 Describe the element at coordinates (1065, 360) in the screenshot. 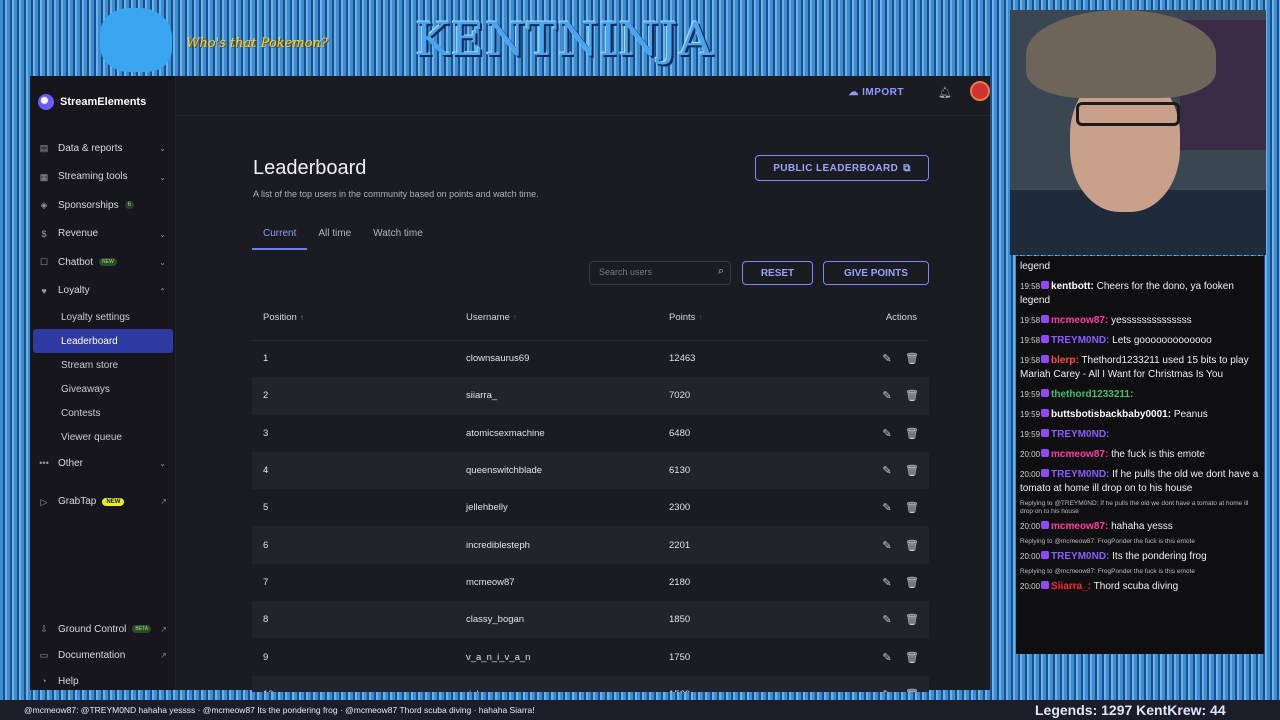

I see `chat-username: blerp:` at that location.